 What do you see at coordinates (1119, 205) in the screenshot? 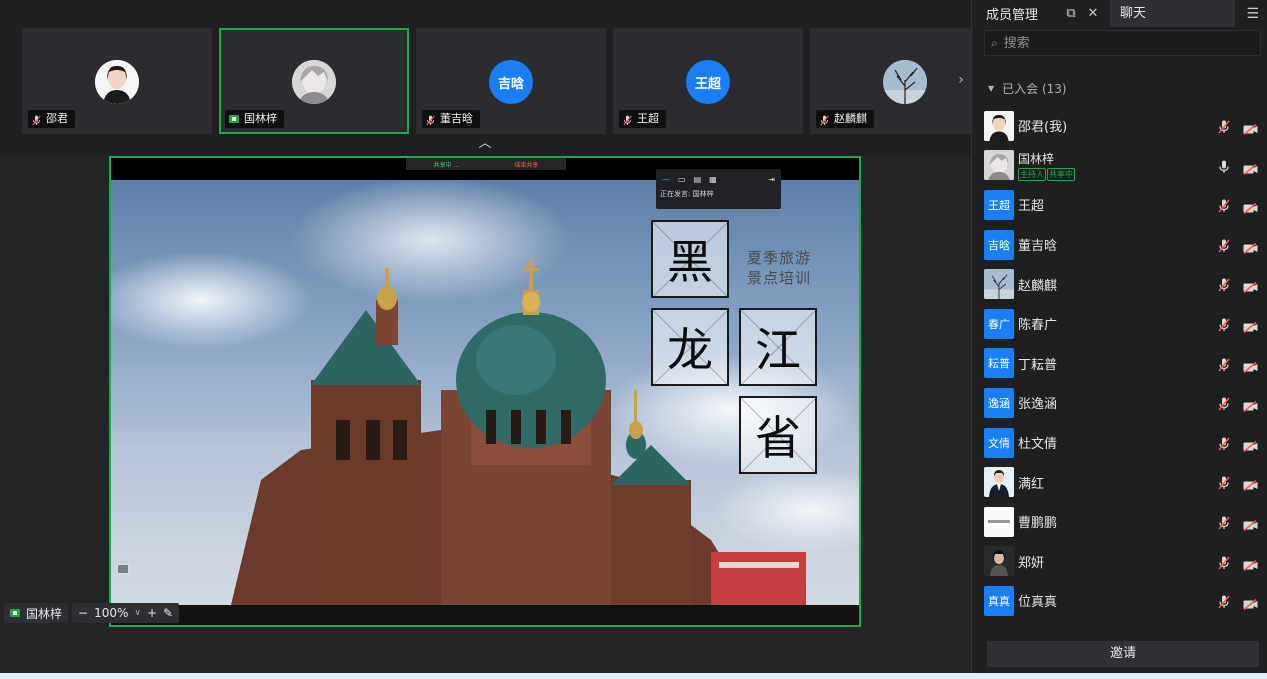
I see `member-row: 王超 王超` at bounding box center [1119, 205].